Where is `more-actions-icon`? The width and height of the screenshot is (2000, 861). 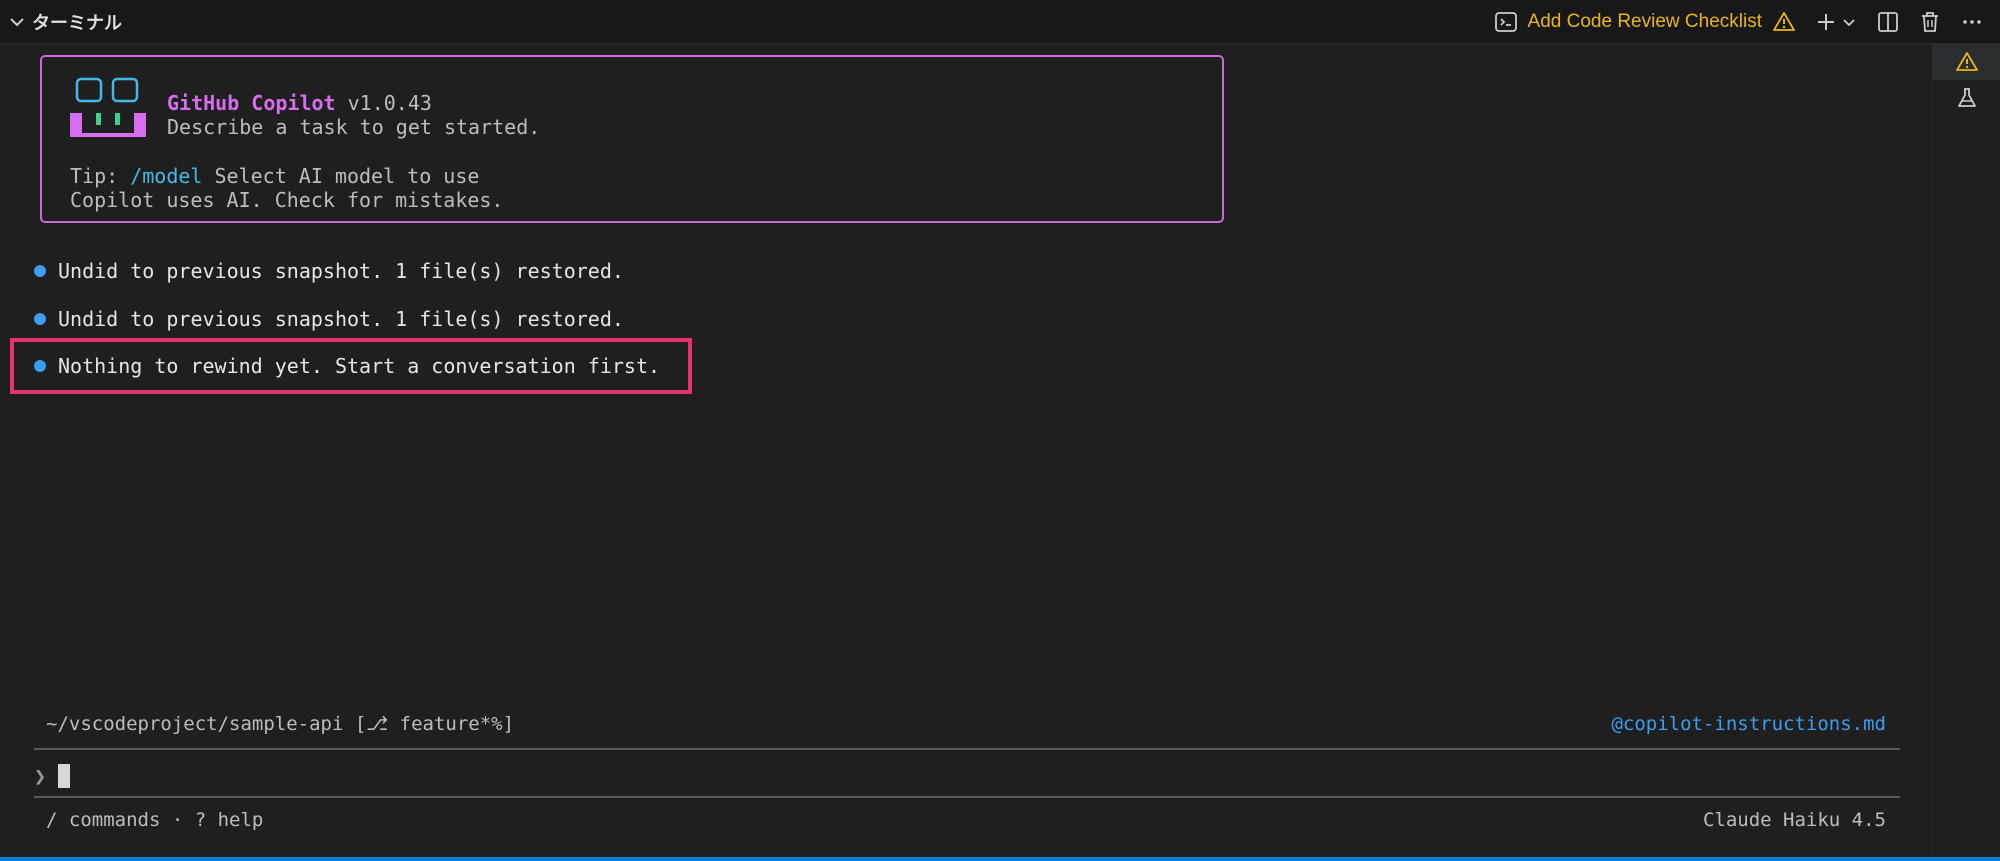
more-actions-icon is located at coordinates (1972, 22).